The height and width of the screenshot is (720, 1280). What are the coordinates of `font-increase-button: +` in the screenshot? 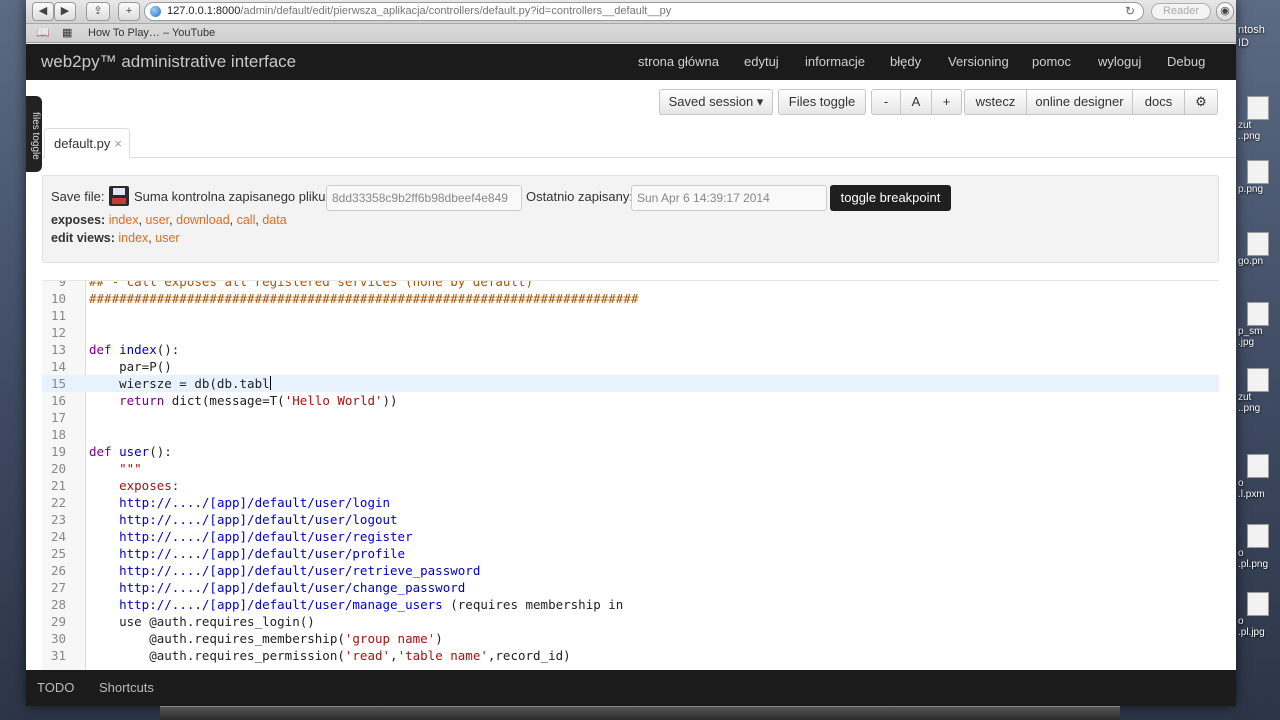 It's located at (947, 102).